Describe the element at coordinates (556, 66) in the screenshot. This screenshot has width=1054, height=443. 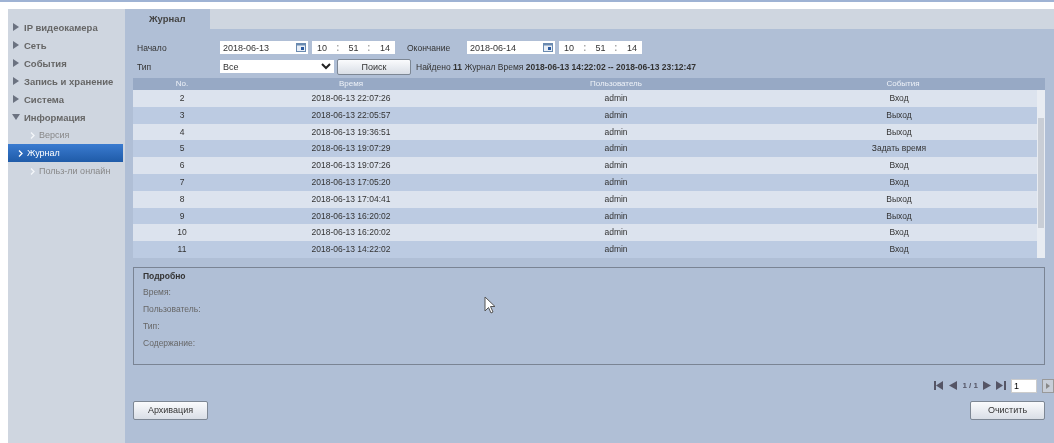
I see `result-summary: Найдено 11 Журнал Время 2018-06-13 14:22:02 -- 2018-06-13 23:12:47` at that location.